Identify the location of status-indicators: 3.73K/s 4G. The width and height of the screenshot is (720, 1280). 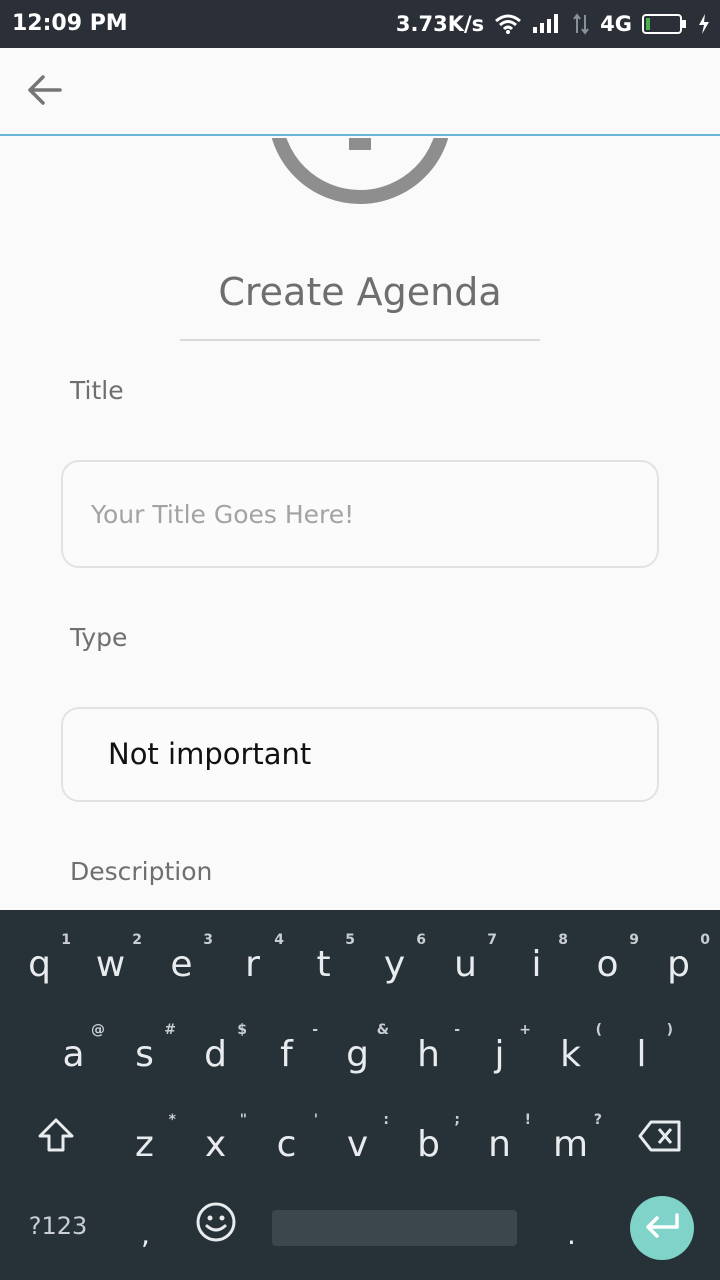
(553, 24).